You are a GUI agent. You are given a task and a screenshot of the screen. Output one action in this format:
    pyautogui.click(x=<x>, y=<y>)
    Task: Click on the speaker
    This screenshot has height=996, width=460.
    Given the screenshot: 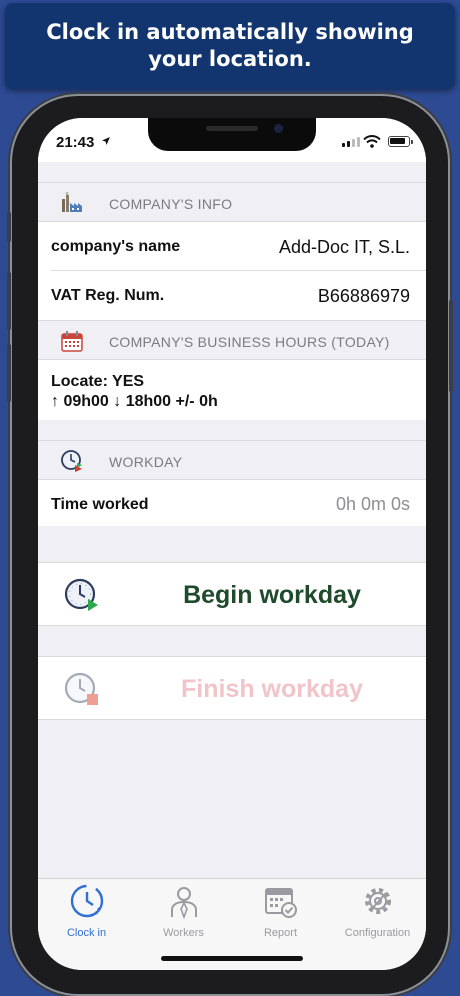 What is the action you would take?
    pyautogui.click(x=232, y=128)
    